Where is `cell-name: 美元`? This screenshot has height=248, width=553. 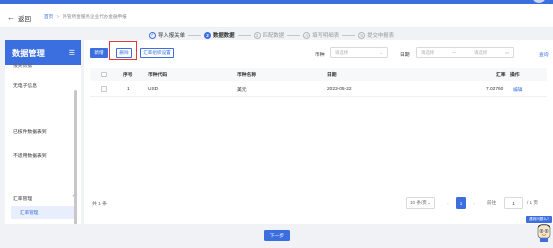 cell-name: 美元 is located at coordinates (242, 90).